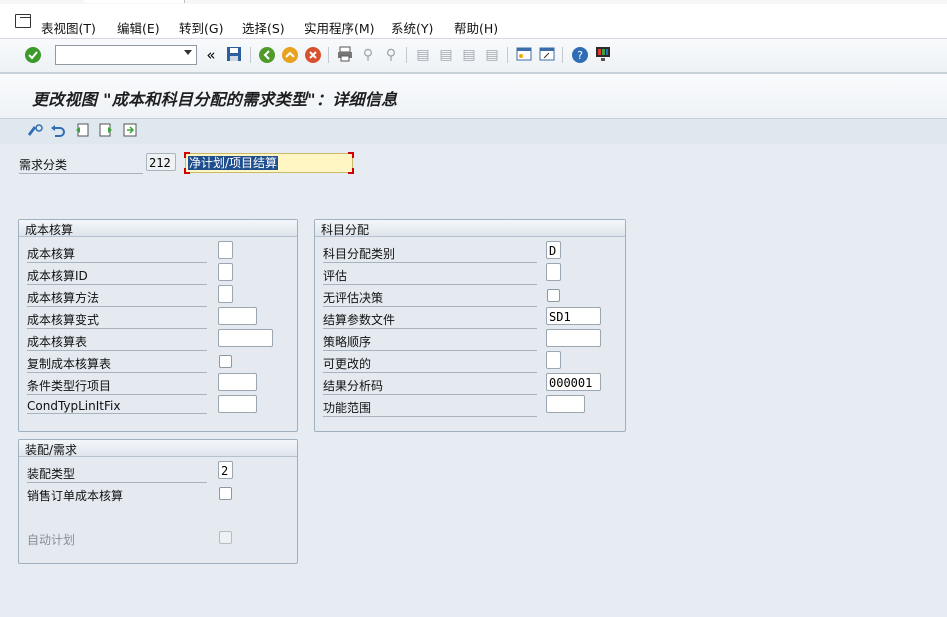  I want to click on find-next-icon: ⚲, so click(391, 55).